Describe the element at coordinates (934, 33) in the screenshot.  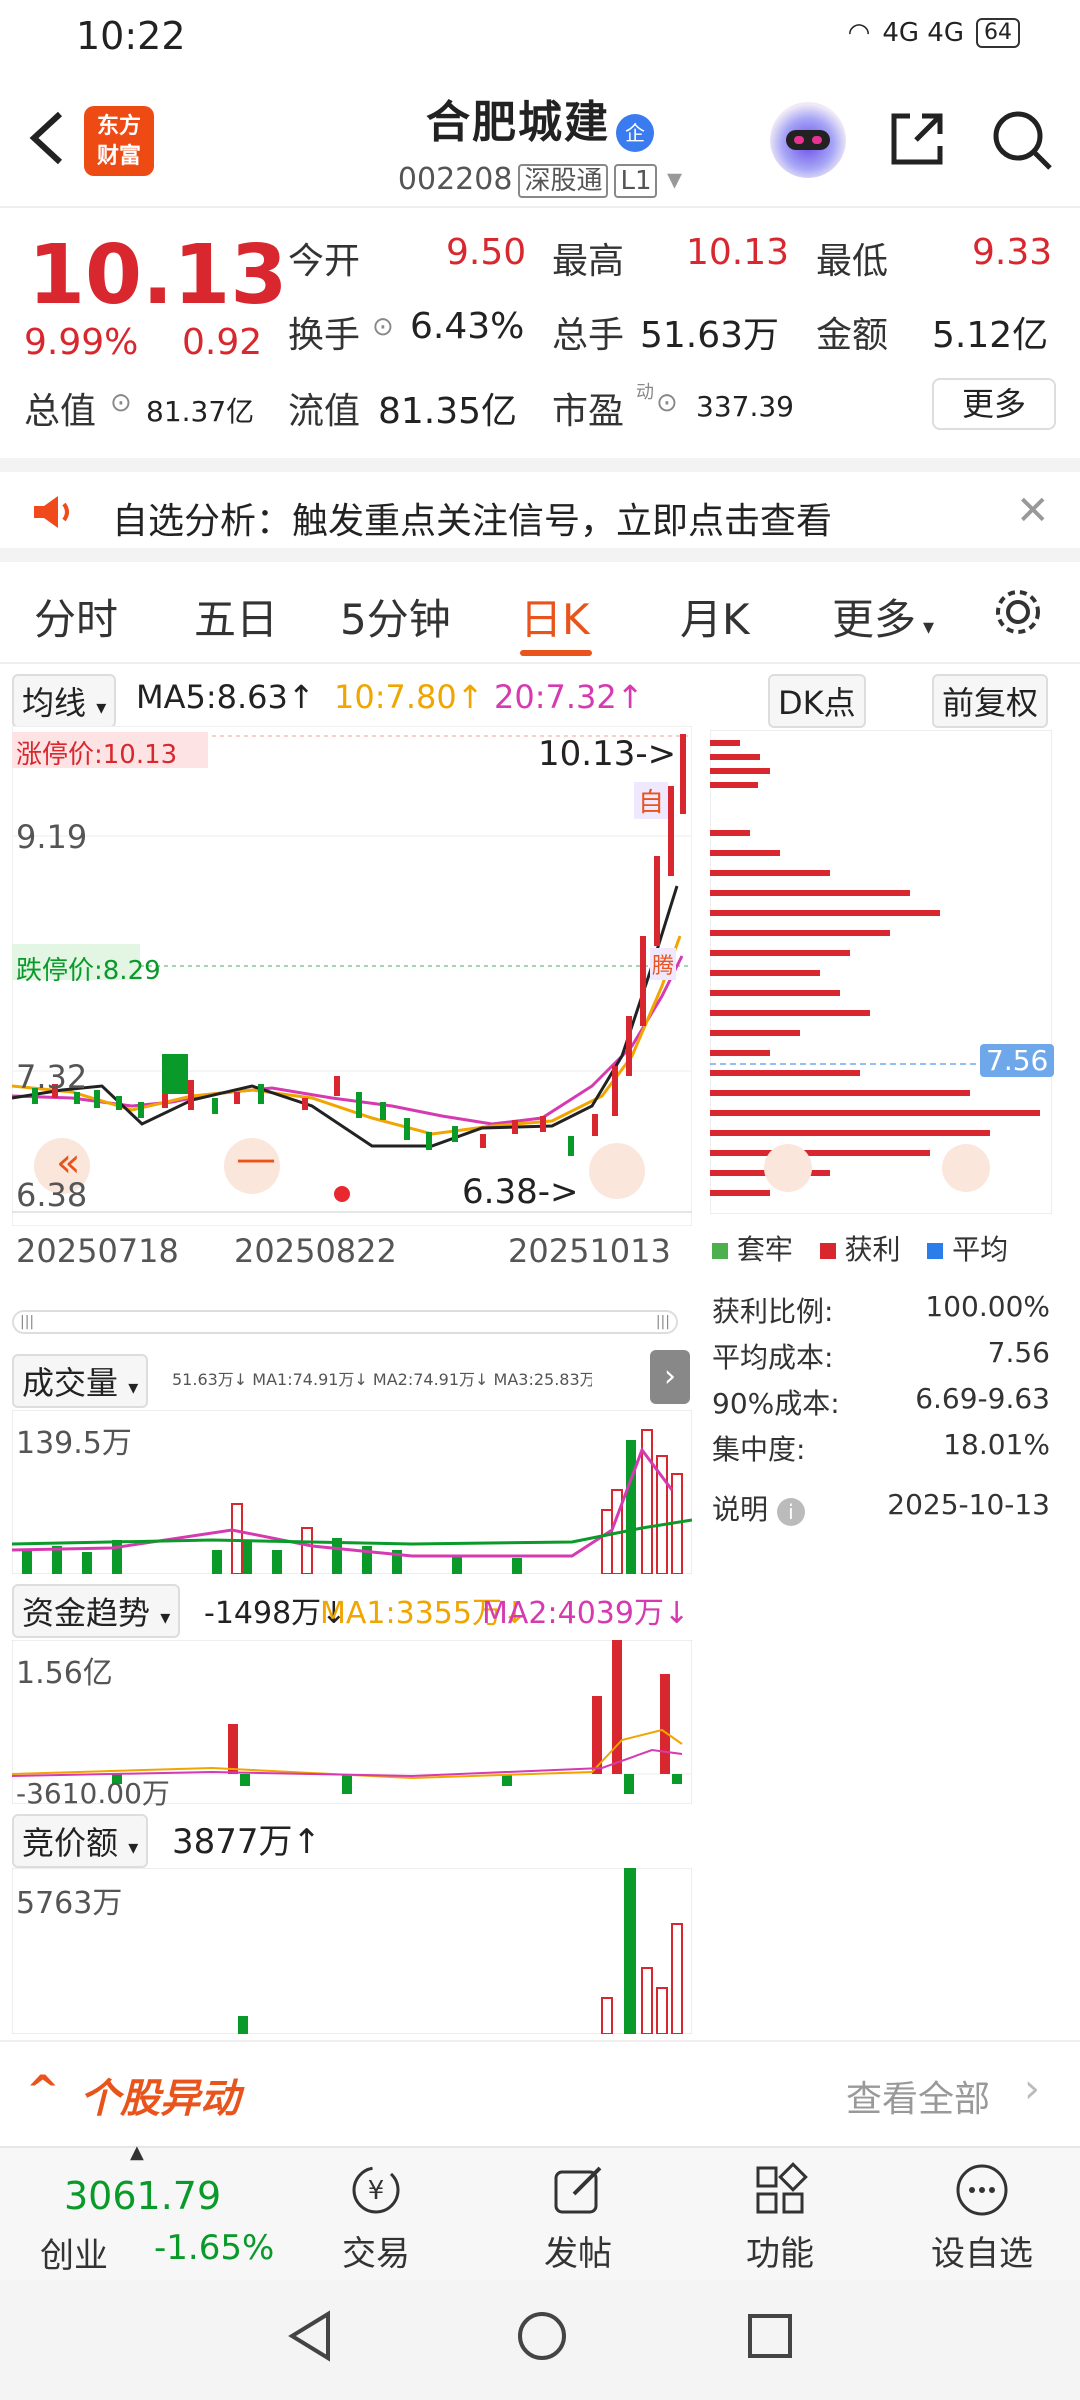
I see `status-icons: ◠ 4G 4G 64` at that location.